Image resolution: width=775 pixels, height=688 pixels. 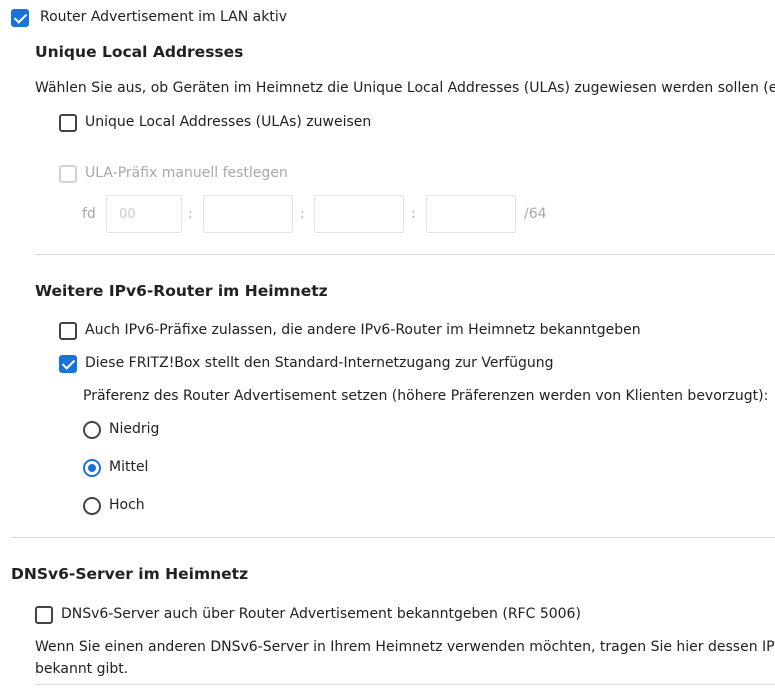 What do you see at coordinates (128, 467) in the screenshot?
I see `preference-label-mittel: Mittel` at bounding box center [128, 467].